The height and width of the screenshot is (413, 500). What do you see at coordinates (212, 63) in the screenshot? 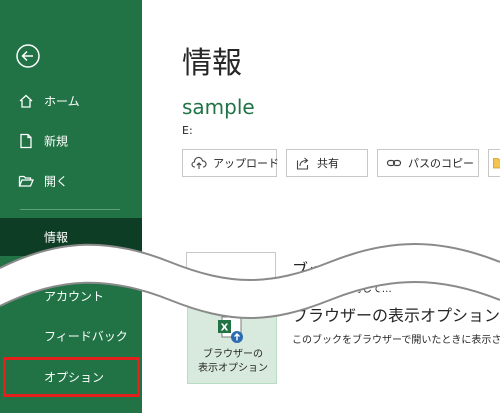
I see `page-title: 情報` at bounding box center [212, 63].